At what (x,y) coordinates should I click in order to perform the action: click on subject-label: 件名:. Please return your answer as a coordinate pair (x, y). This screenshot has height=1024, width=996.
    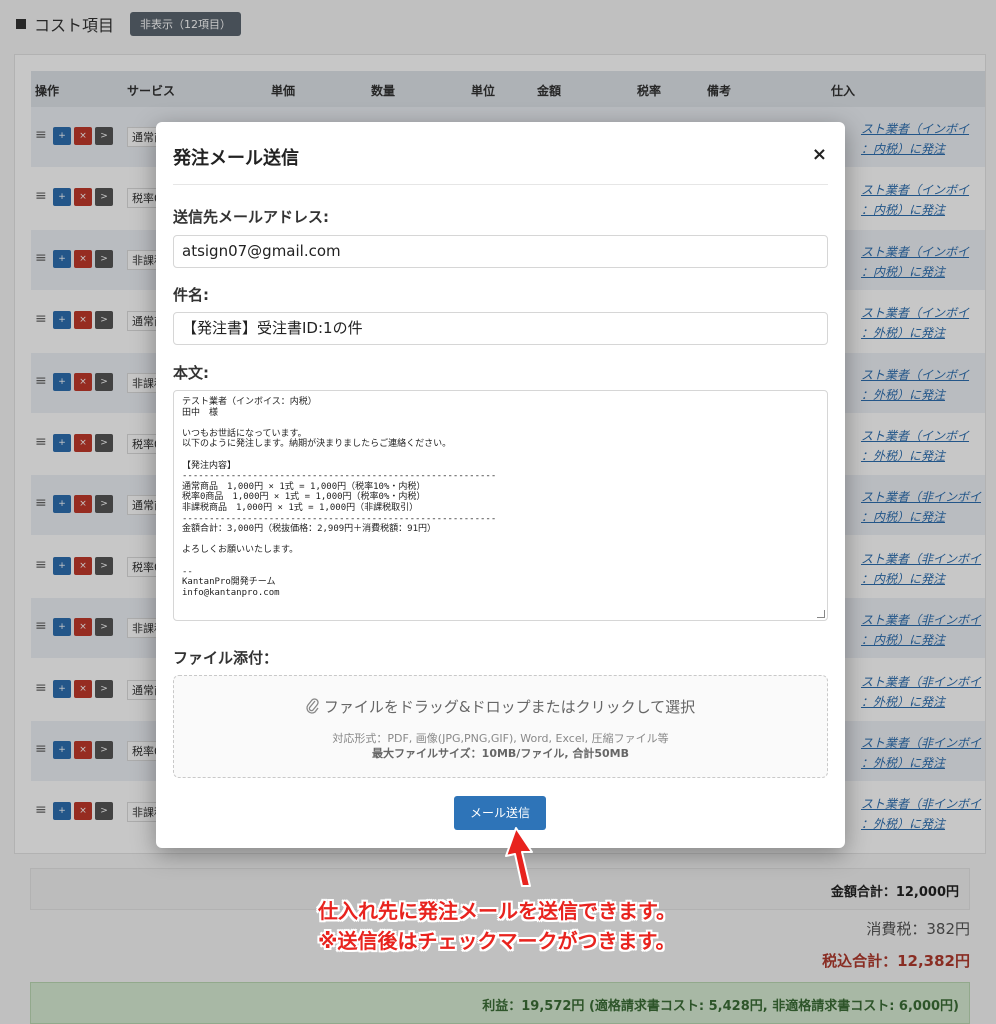
    Looking at the image, I should click on (191, 295).